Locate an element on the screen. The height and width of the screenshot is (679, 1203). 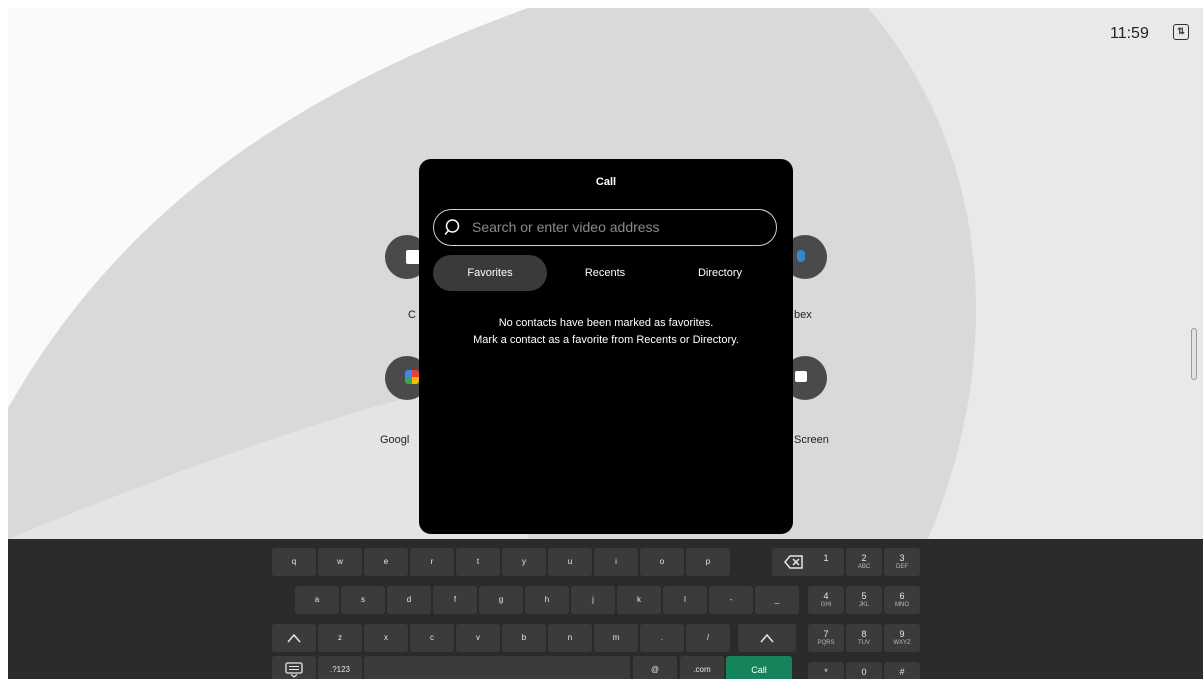
key-z: z is located at coordinates (340, 638).